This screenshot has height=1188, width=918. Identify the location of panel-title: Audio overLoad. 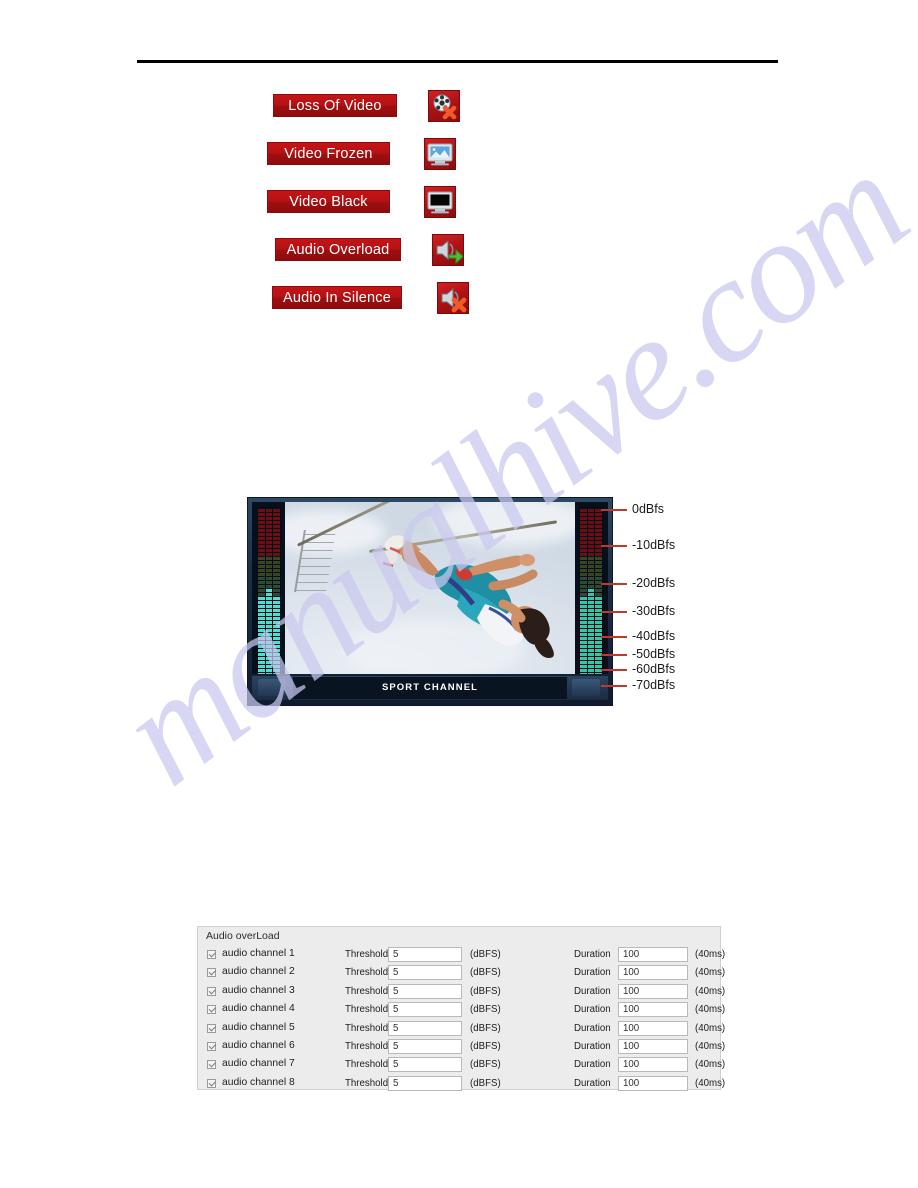
(243, 936).